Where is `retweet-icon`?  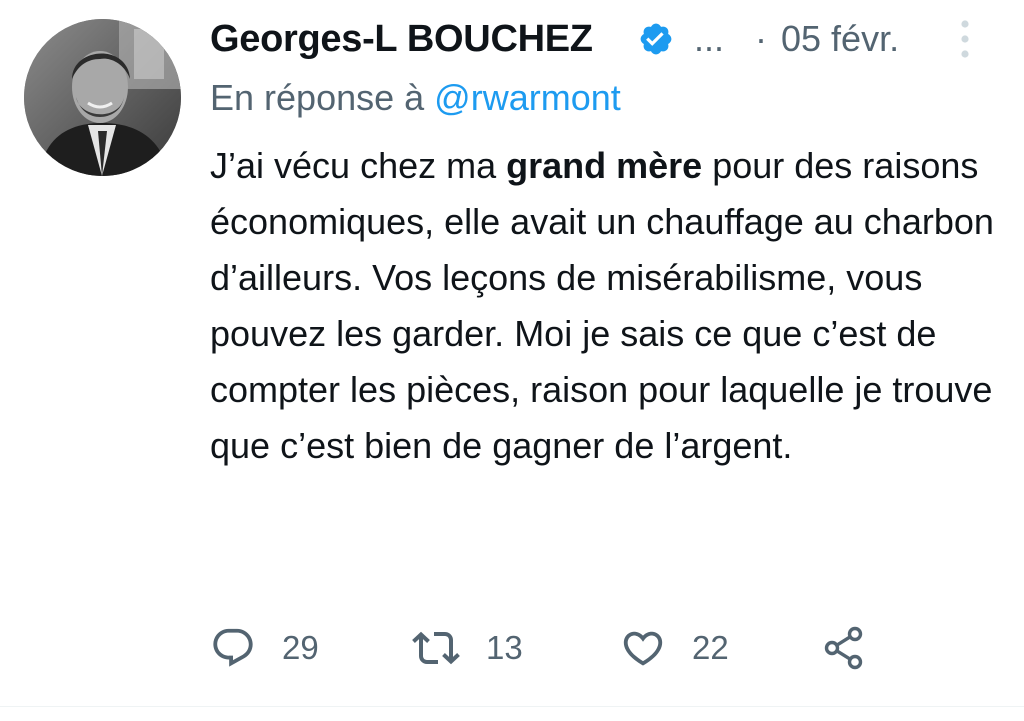
retweet-icon is located at coordinates (436, 648).